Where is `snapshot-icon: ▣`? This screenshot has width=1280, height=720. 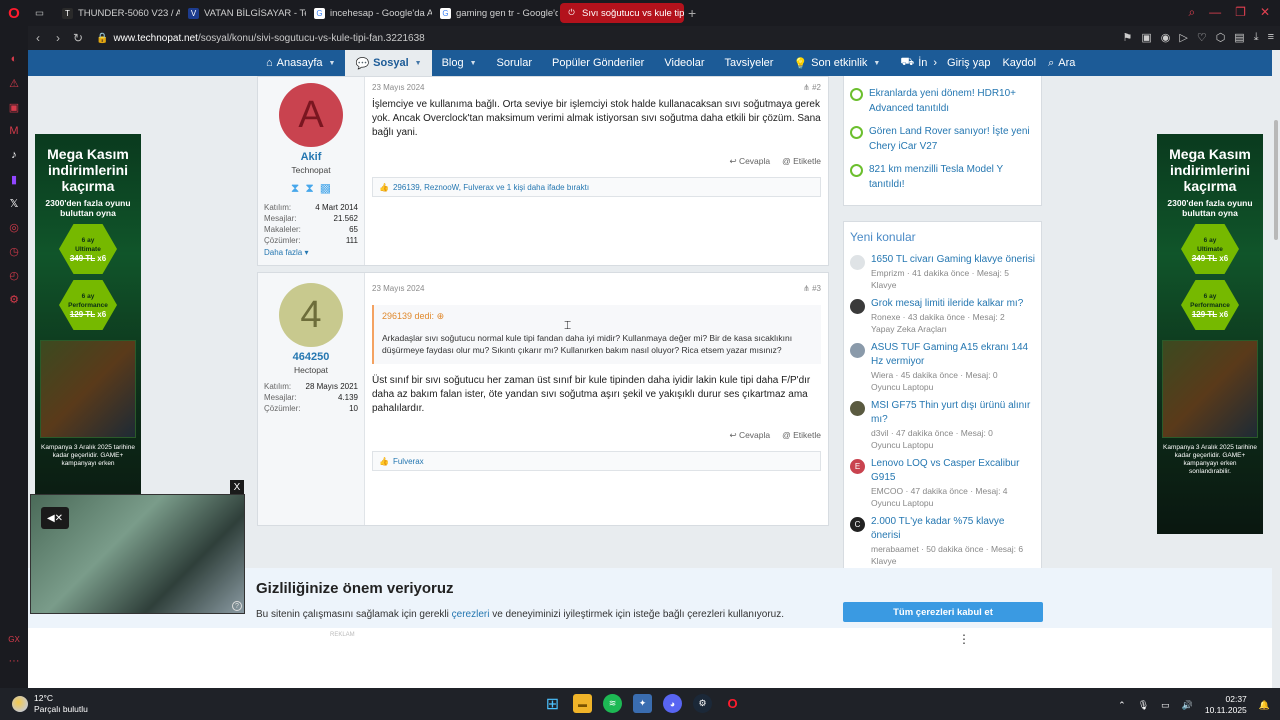
snapshot-icon: ▣ is located at coordinates (1146, 37).